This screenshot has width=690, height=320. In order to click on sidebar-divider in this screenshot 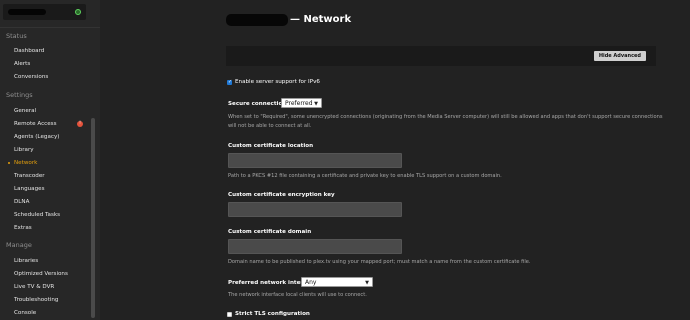, I will do `click(50, 27)`.